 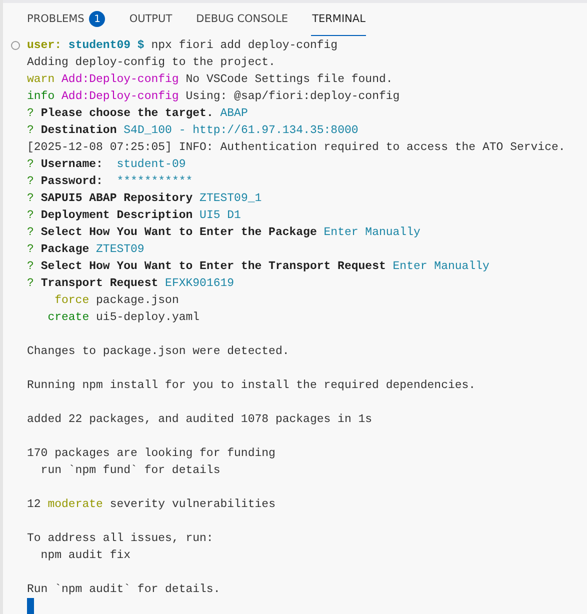 I want to click on terminal-line: ? Select How You Want to Enter the Package Enter Manually, so click(x=223, y=233).